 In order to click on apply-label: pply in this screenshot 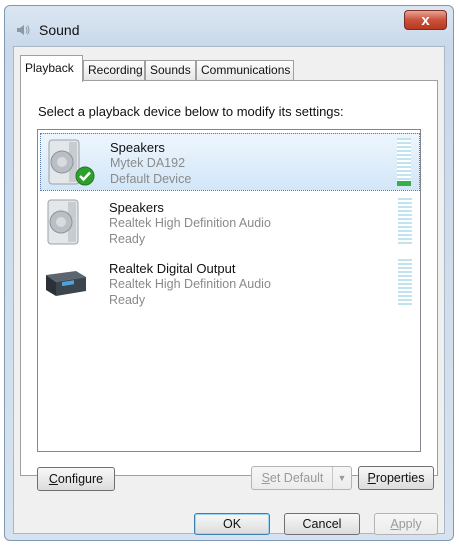, I will do `click(410, 524)`.